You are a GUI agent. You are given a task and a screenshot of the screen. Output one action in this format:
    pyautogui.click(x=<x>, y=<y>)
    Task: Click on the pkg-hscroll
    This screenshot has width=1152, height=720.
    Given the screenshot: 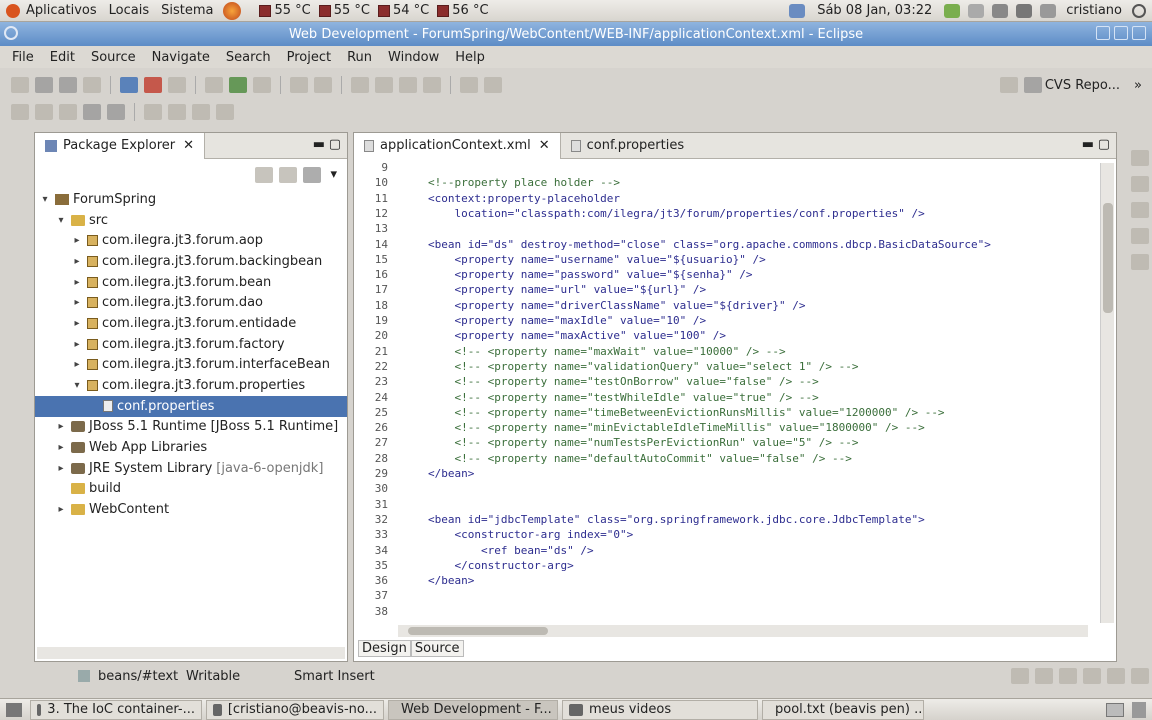 What is the action you would take?
    pyautogui.click(x=191, y=653)
    